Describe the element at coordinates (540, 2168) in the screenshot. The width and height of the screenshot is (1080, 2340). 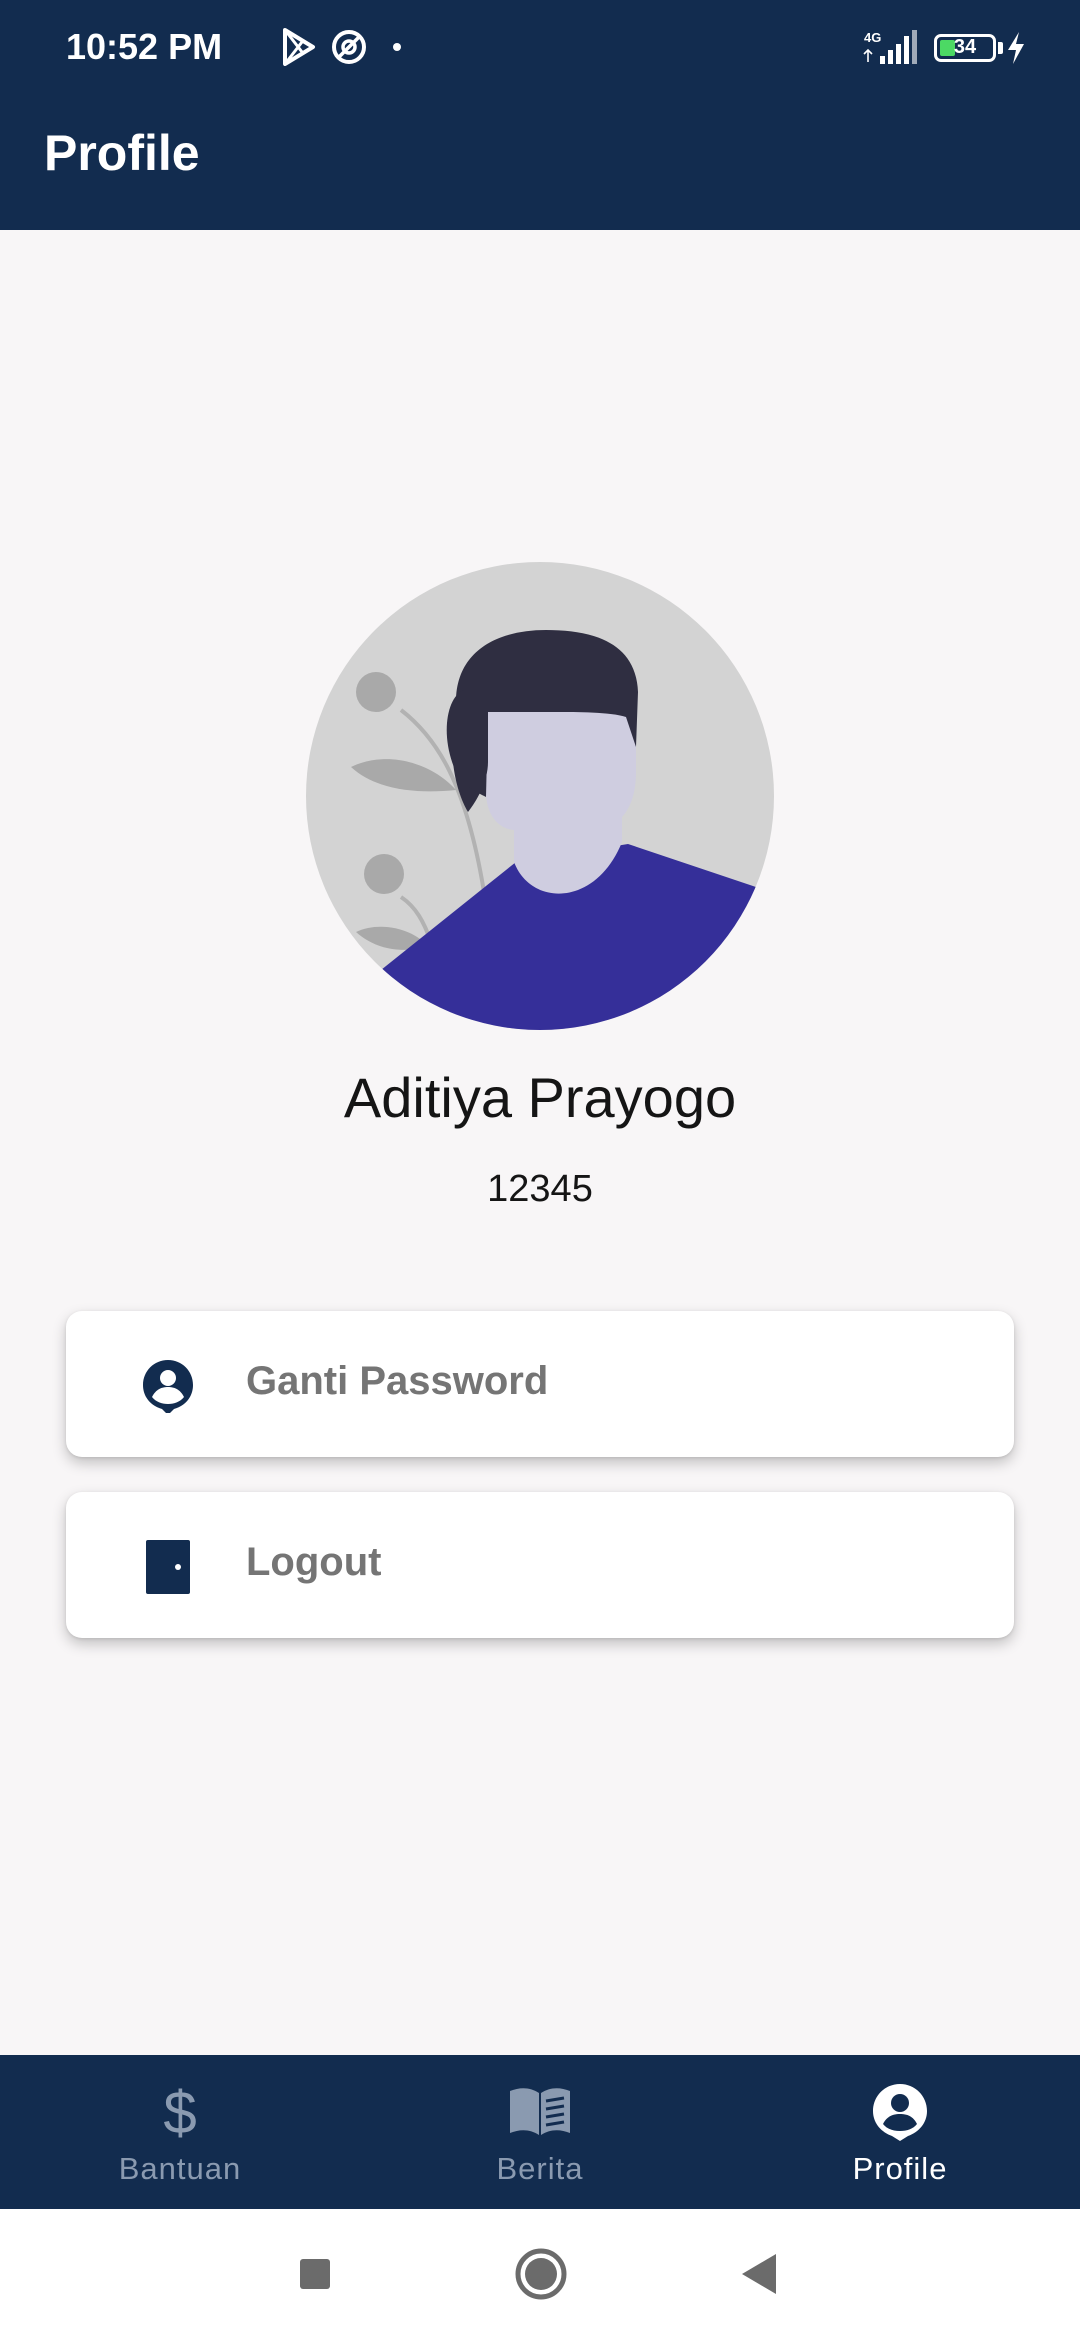
I see `nav-label-berita: Berita` at that location.